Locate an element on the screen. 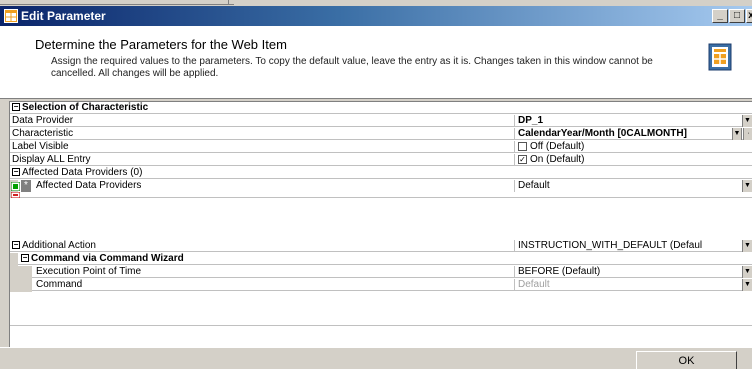 This screenshot has width=752, height=369. group-label: Command via Command Wizard is located at coordinates (107, 258).